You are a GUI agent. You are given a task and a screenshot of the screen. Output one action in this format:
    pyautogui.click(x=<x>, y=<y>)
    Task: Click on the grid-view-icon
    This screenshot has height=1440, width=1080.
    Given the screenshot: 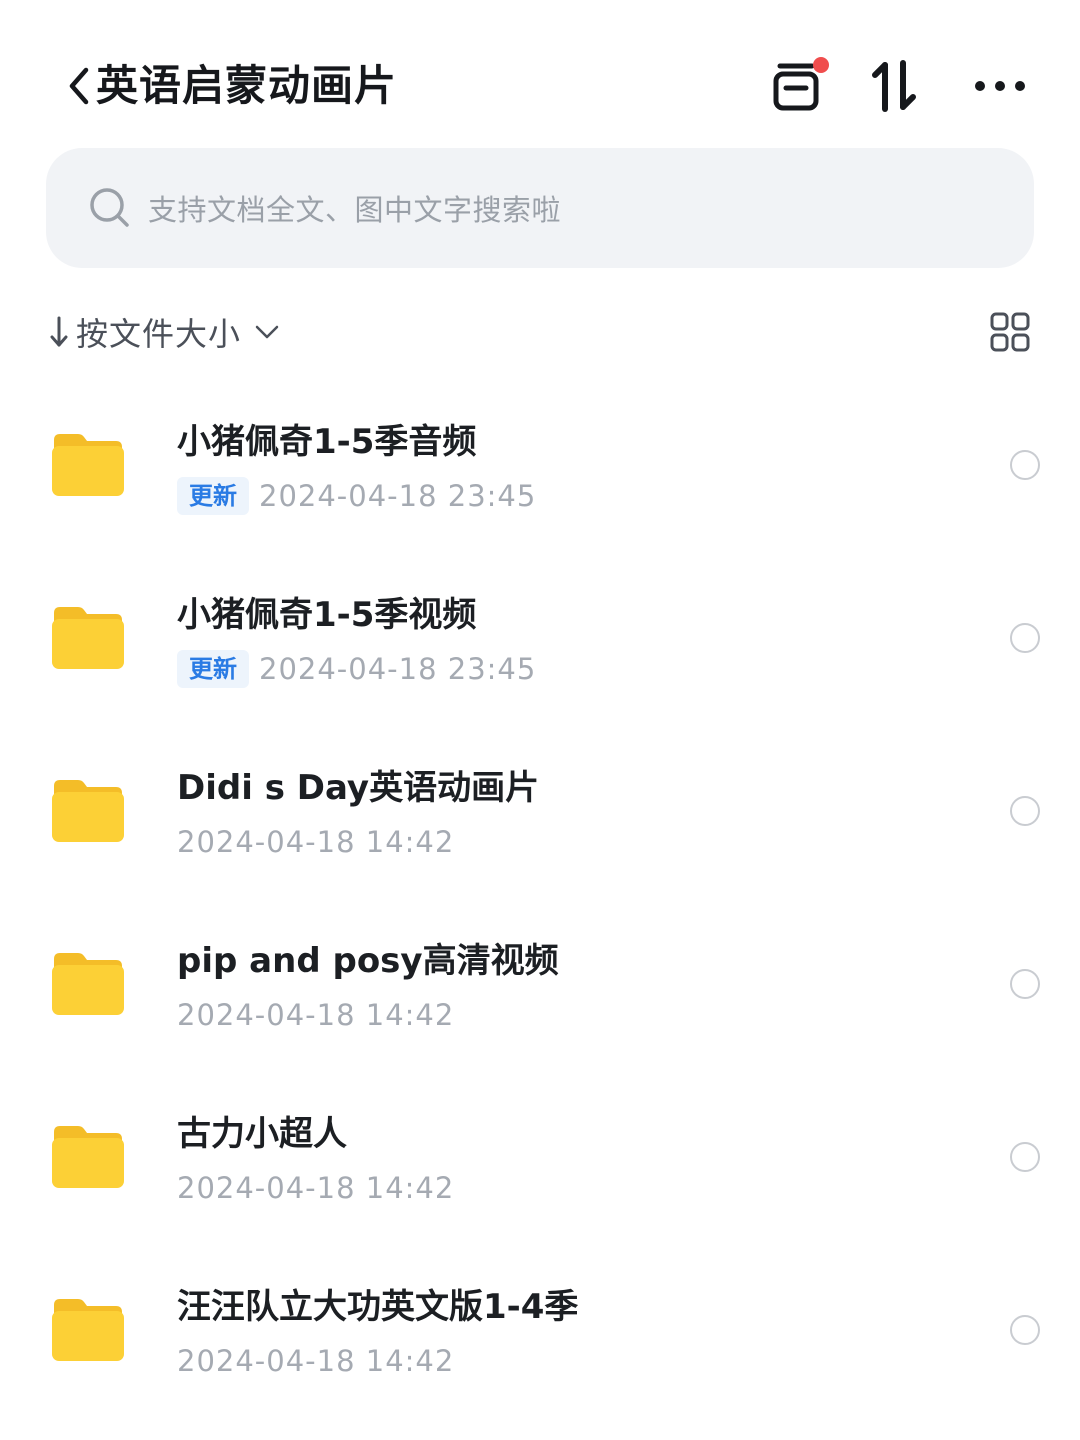 What is the action you would take?
    pyautogui.click(x=1010, y=332)
    